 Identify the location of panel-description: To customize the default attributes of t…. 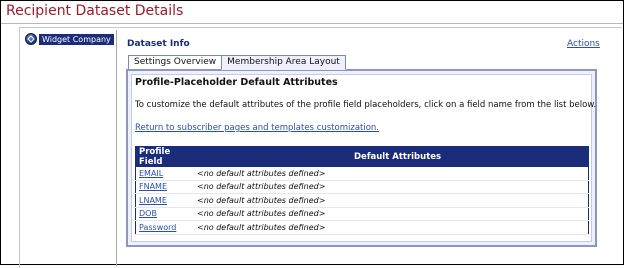
(366, 105).